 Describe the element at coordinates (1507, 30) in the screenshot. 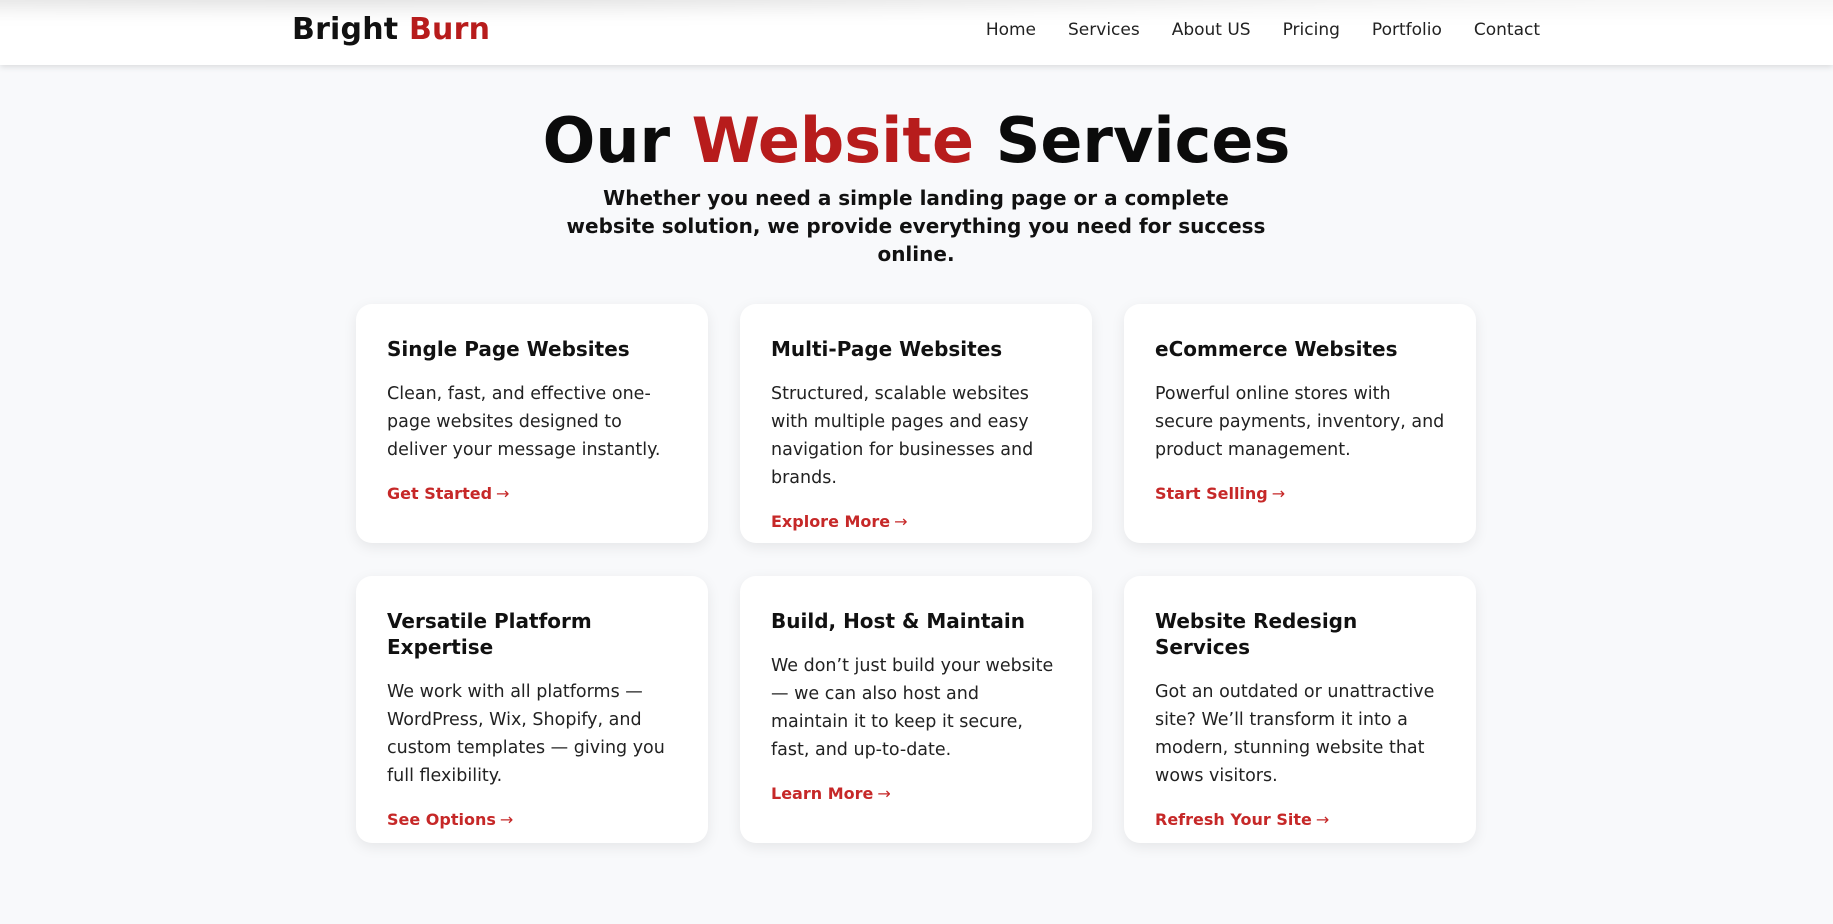

I see `nav-contact: Contact` at that location.